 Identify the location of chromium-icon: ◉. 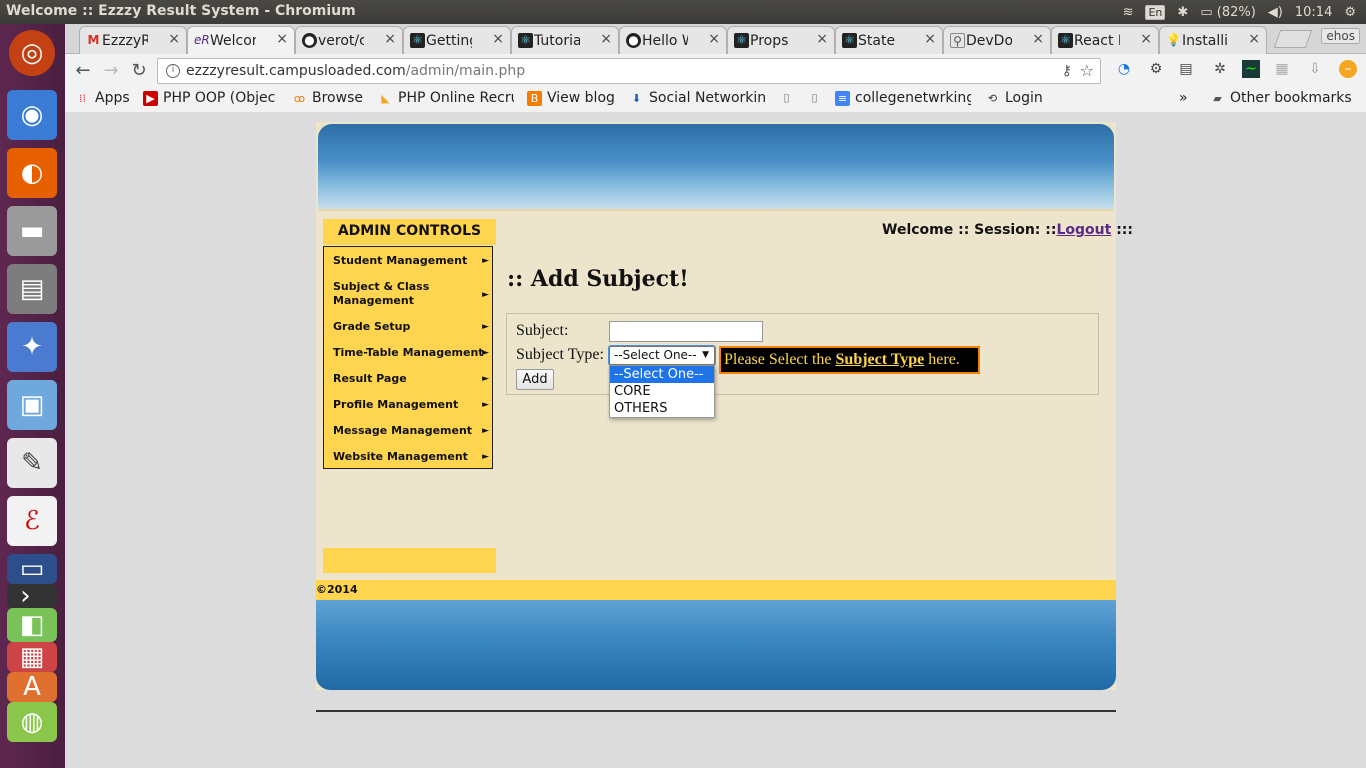
(32, 115).